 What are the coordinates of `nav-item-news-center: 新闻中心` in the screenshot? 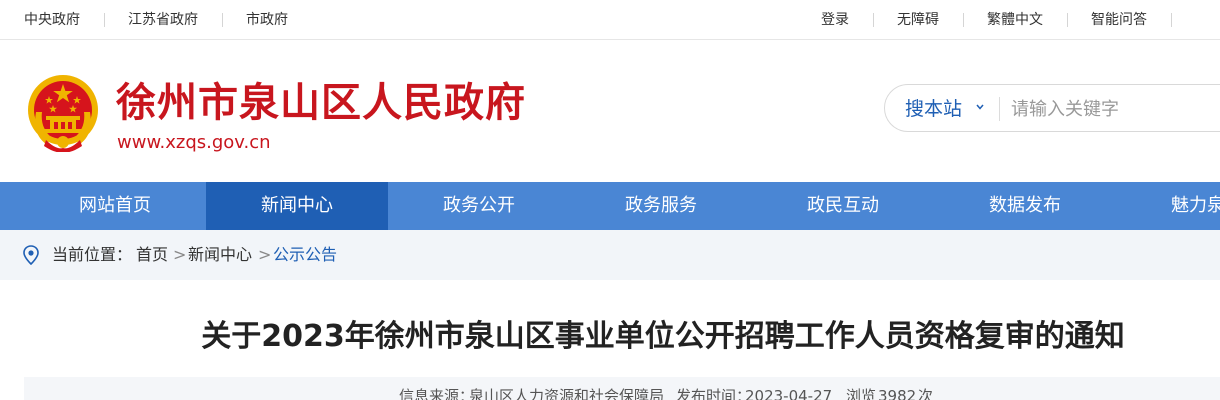 It's located at (297, 206).